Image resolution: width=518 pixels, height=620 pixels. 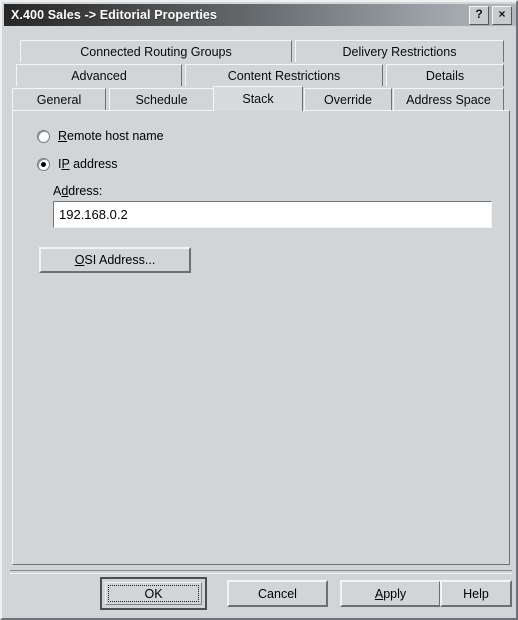 I want to click on tab-schedule: Schedule, so click(x=161, y=99).